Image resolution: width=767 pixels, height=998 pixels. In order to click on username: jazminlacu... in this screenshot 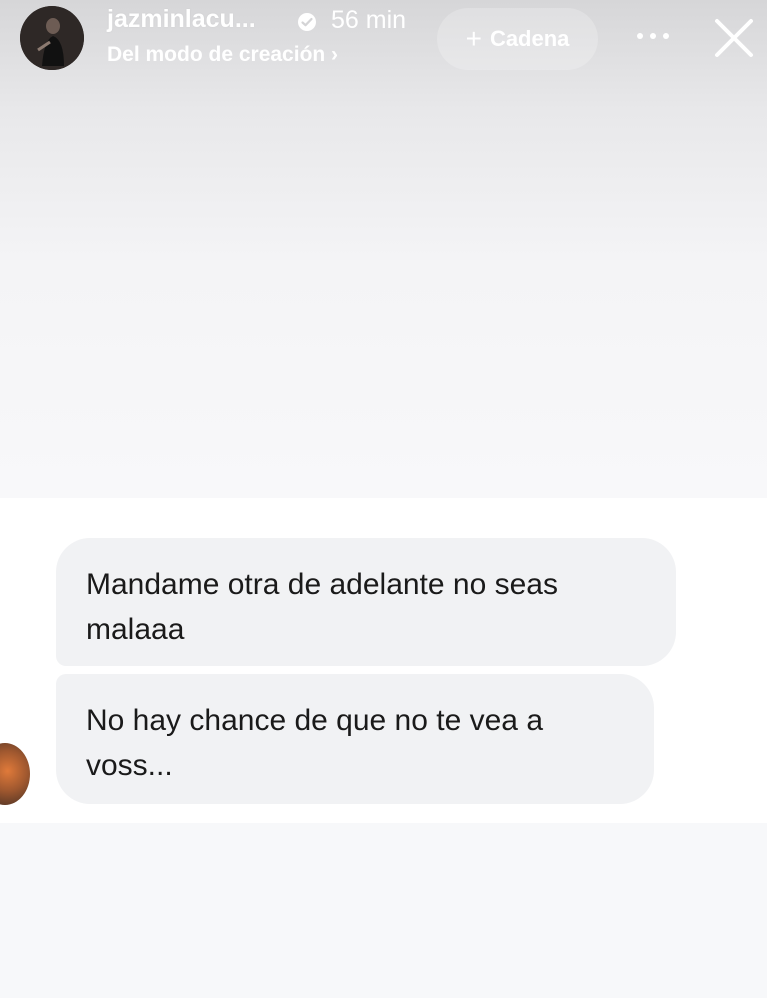, I will do `click(181, 19)`.